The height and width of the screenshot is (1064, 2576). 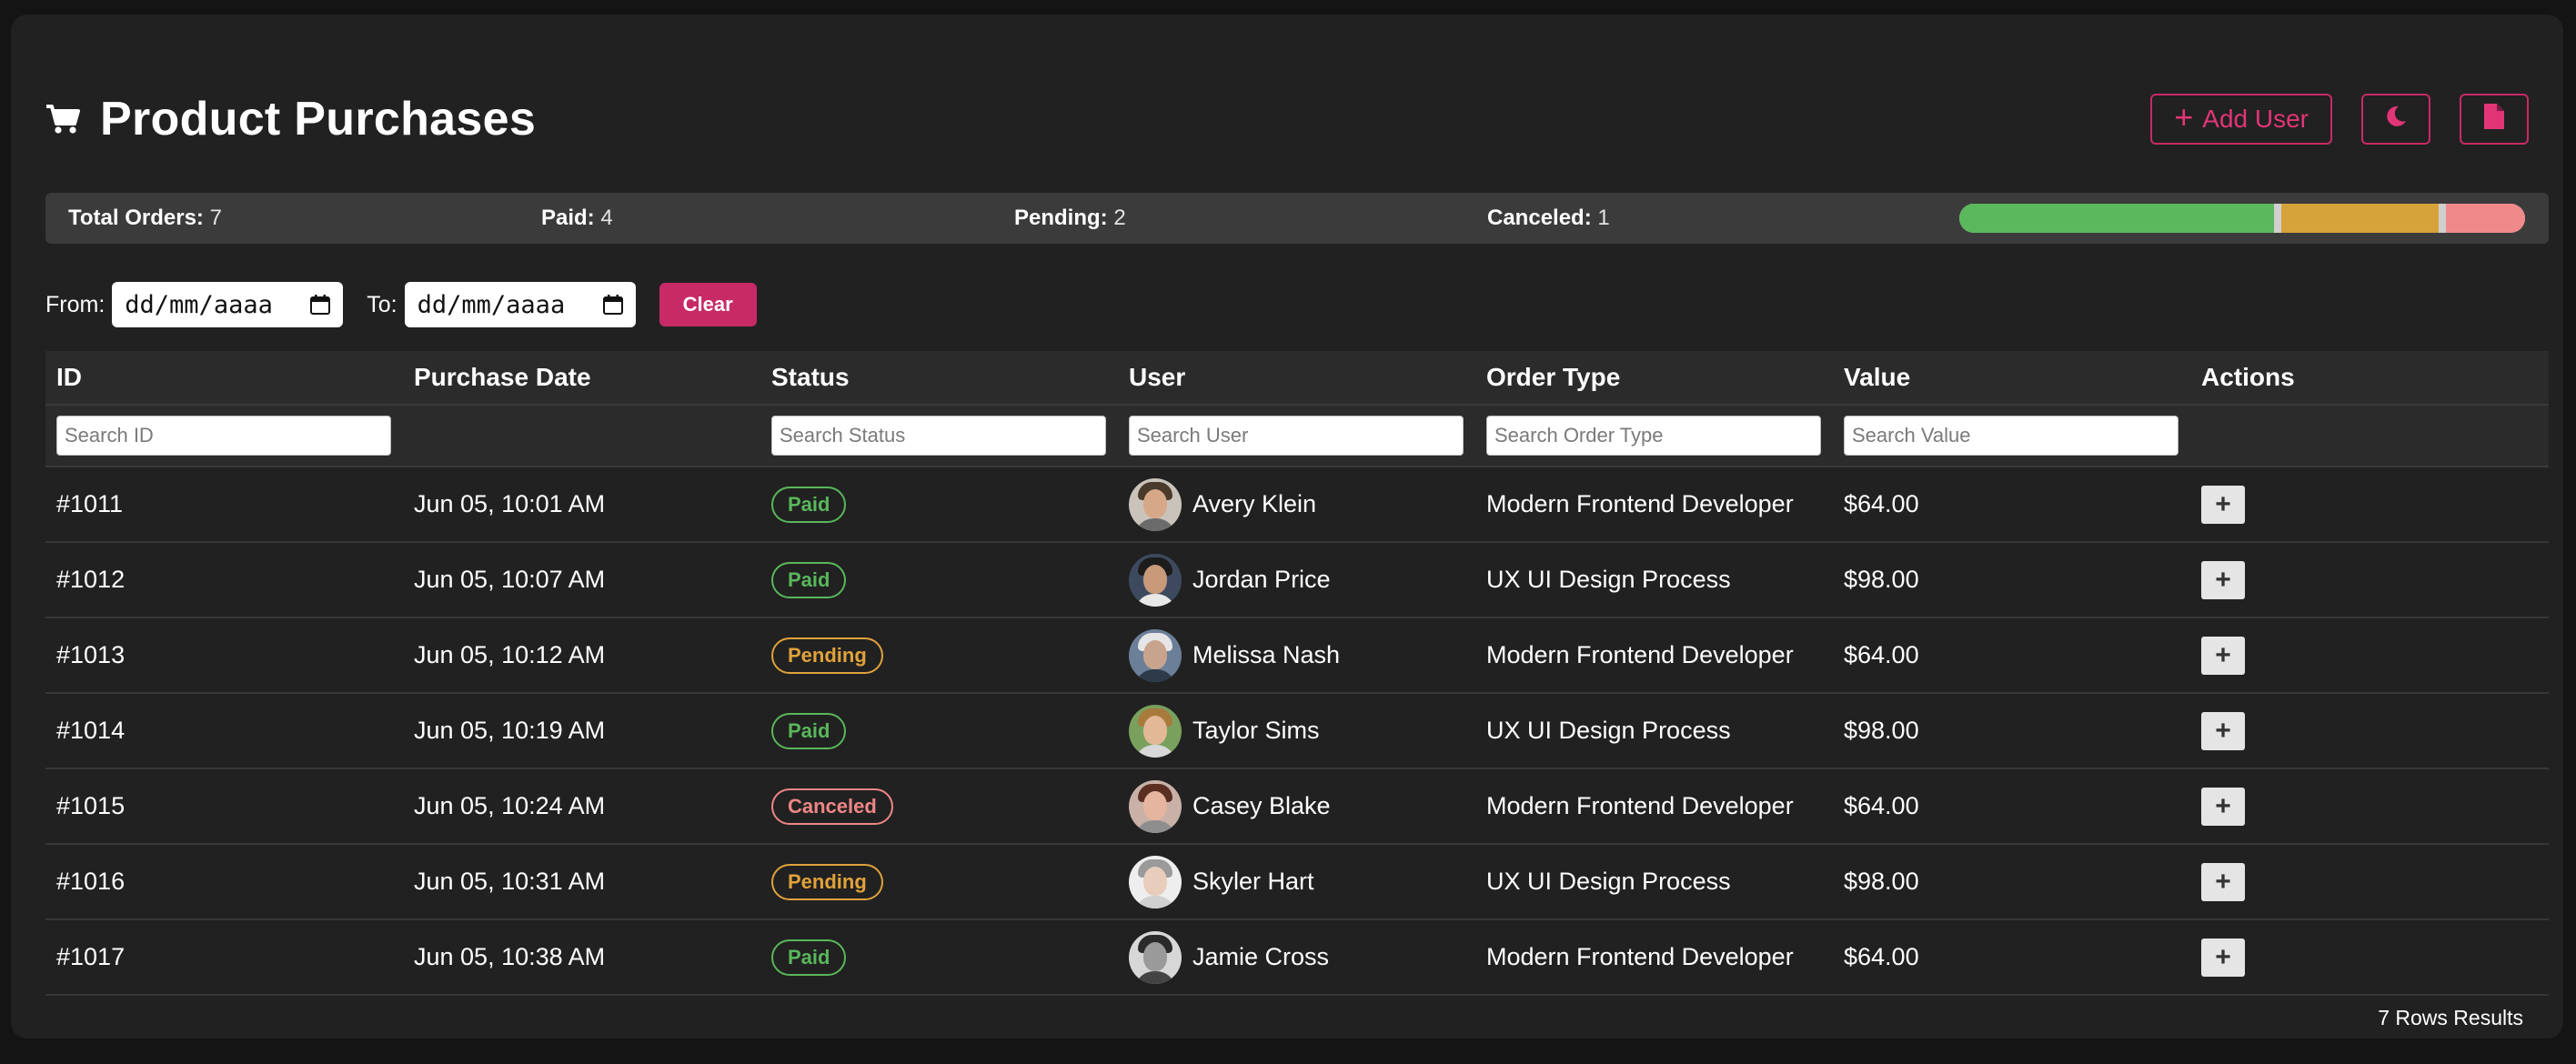 What do you see at coordinates (91, 579) in the screenshot?
I see `cell-id: #1012` at bounding box center [91, 579].